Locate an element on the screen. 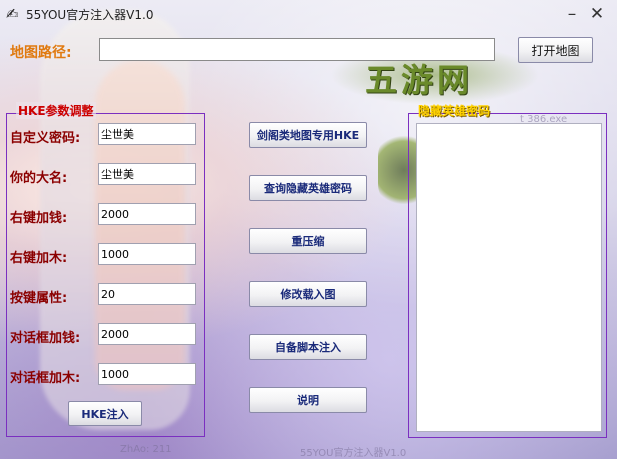  title-bar: ✍ 55YOU官方注入器V1.0 – ✕ is located at coordinates (308, 15).